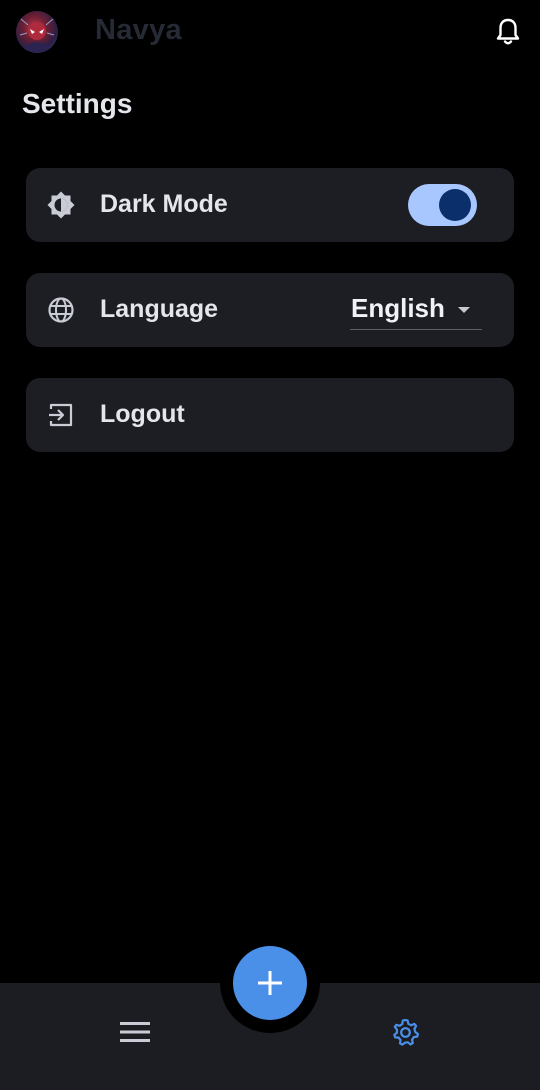  I want to click on gear-icon, so click(405, 1032).